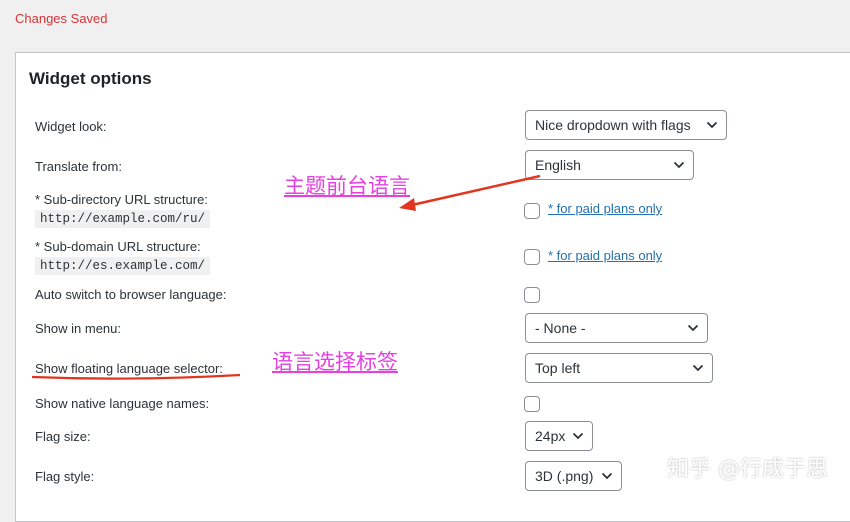 The height and width of the screenshot is (522, 850). Describe the element at coordinates (129, 368) in the screenshot. I see `floating-selector-label: Show floating language selector:` at that location.